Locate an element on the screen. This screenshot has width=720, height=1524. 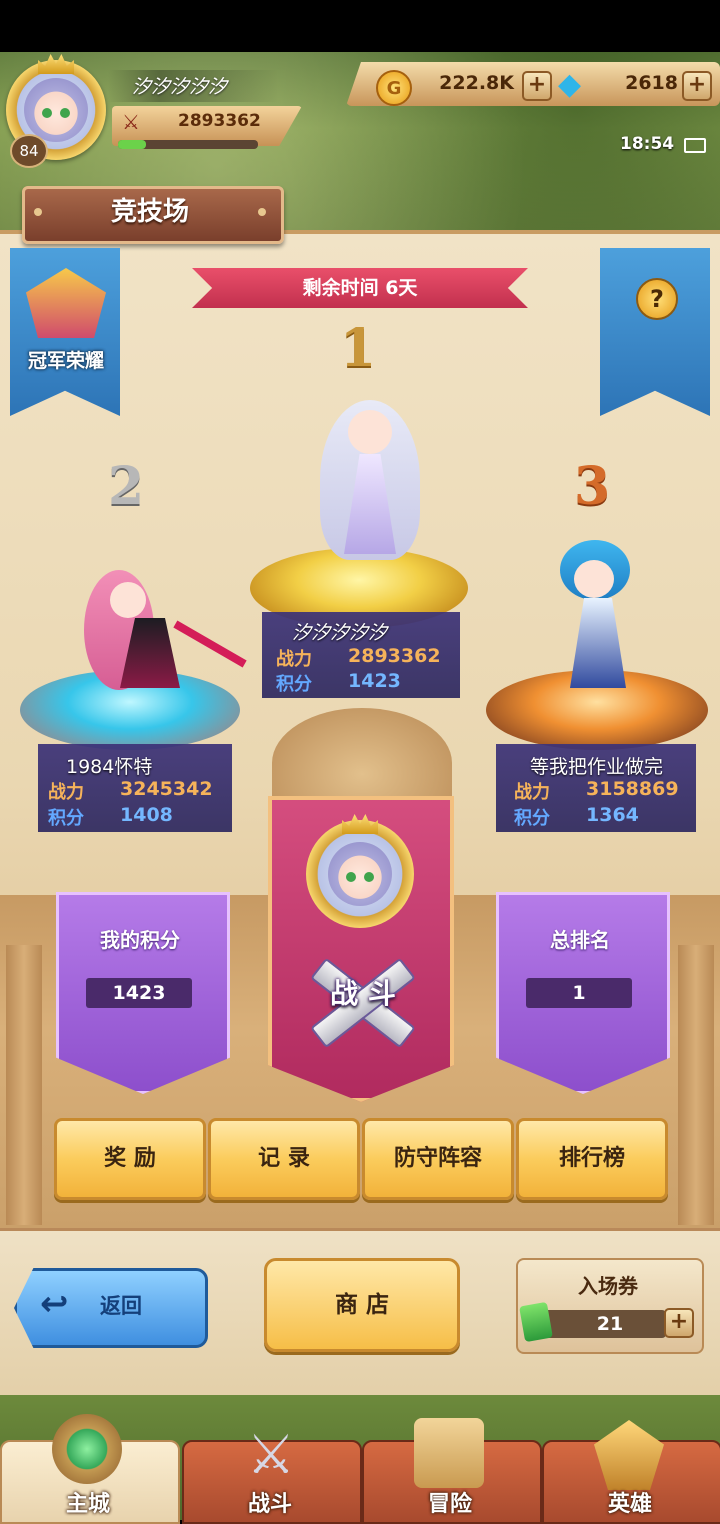
home-city-icon is located at coordinates (87, 1449).